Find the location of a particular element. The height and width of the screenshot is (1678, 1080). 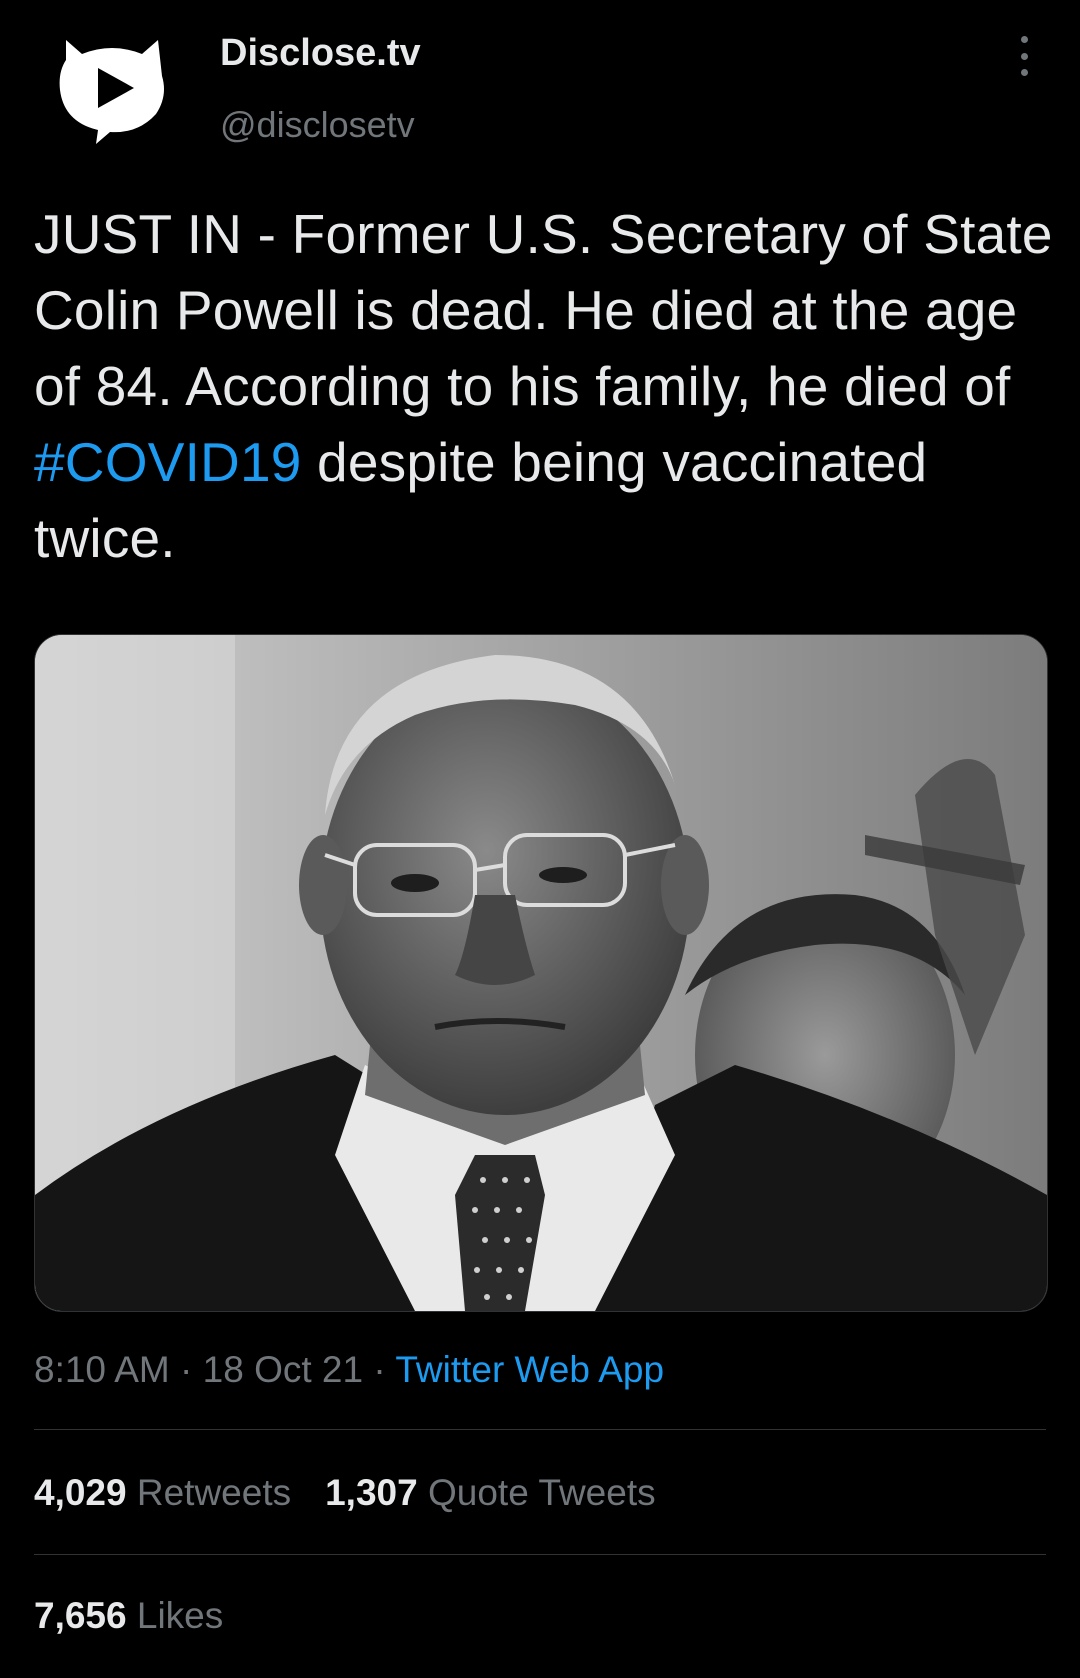

hashtag-link: #COVID19 is located at coordinates (168, 462).